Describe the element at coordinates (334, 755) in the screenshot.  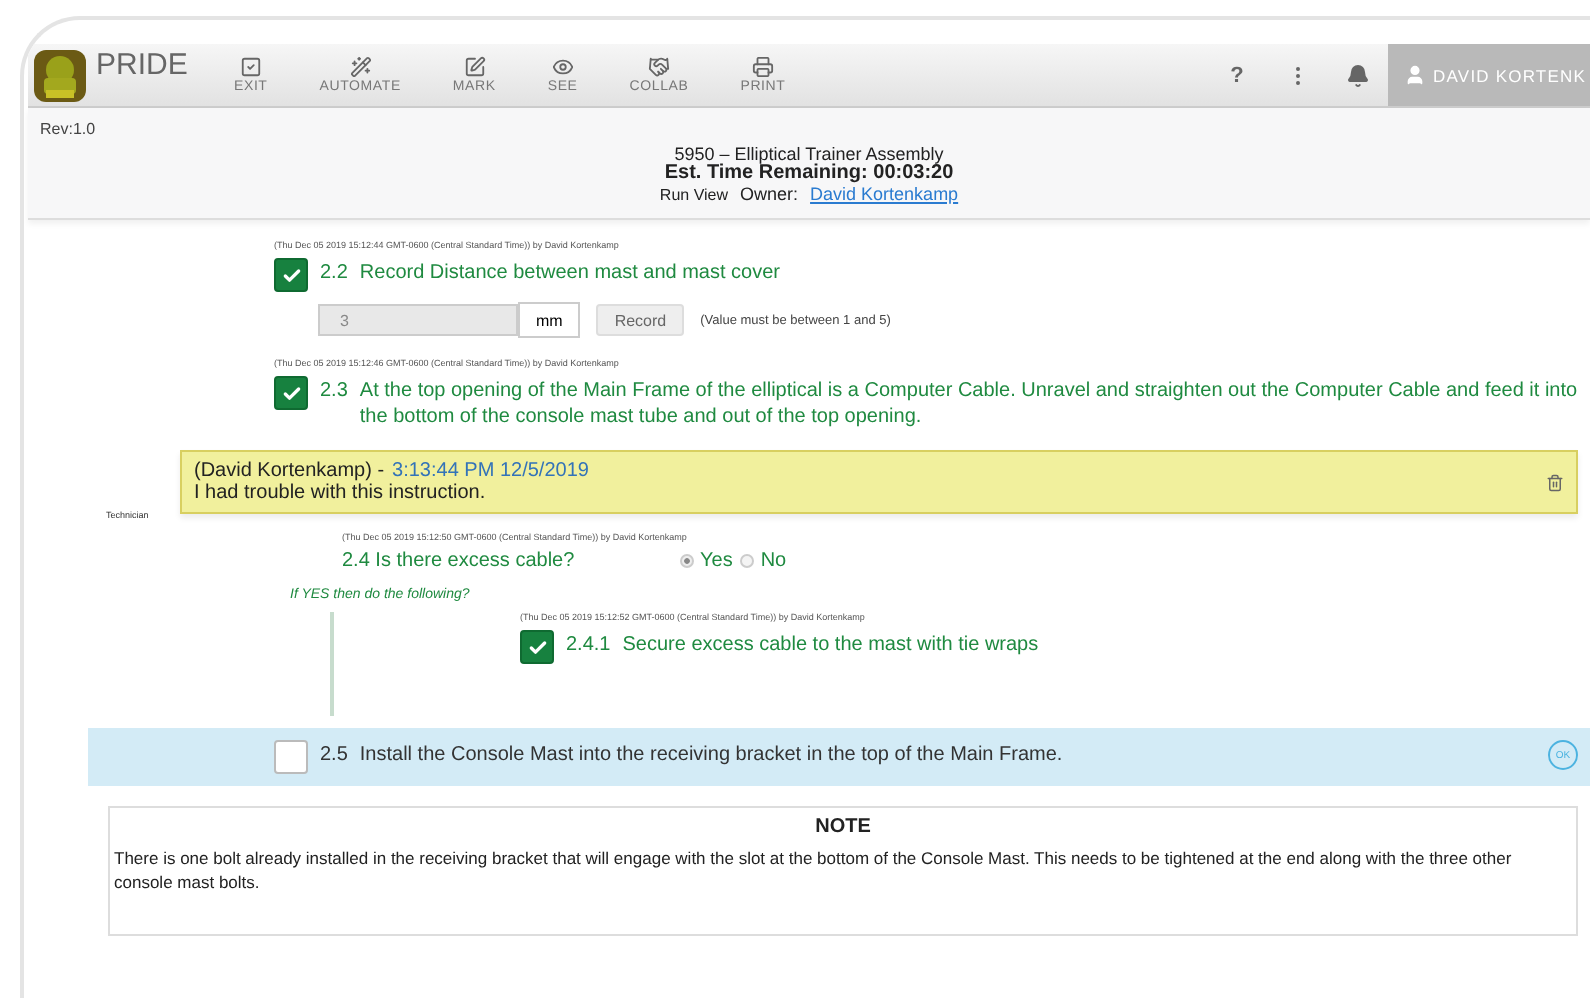
I see `step-number: 2.5` at that location.